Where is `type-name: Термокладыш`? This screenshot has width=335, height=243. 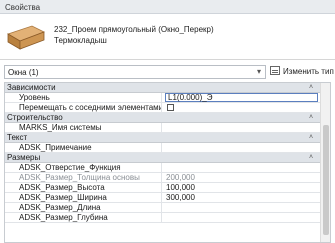
type-name: Термокладыш is located at coordinates (80, 40).